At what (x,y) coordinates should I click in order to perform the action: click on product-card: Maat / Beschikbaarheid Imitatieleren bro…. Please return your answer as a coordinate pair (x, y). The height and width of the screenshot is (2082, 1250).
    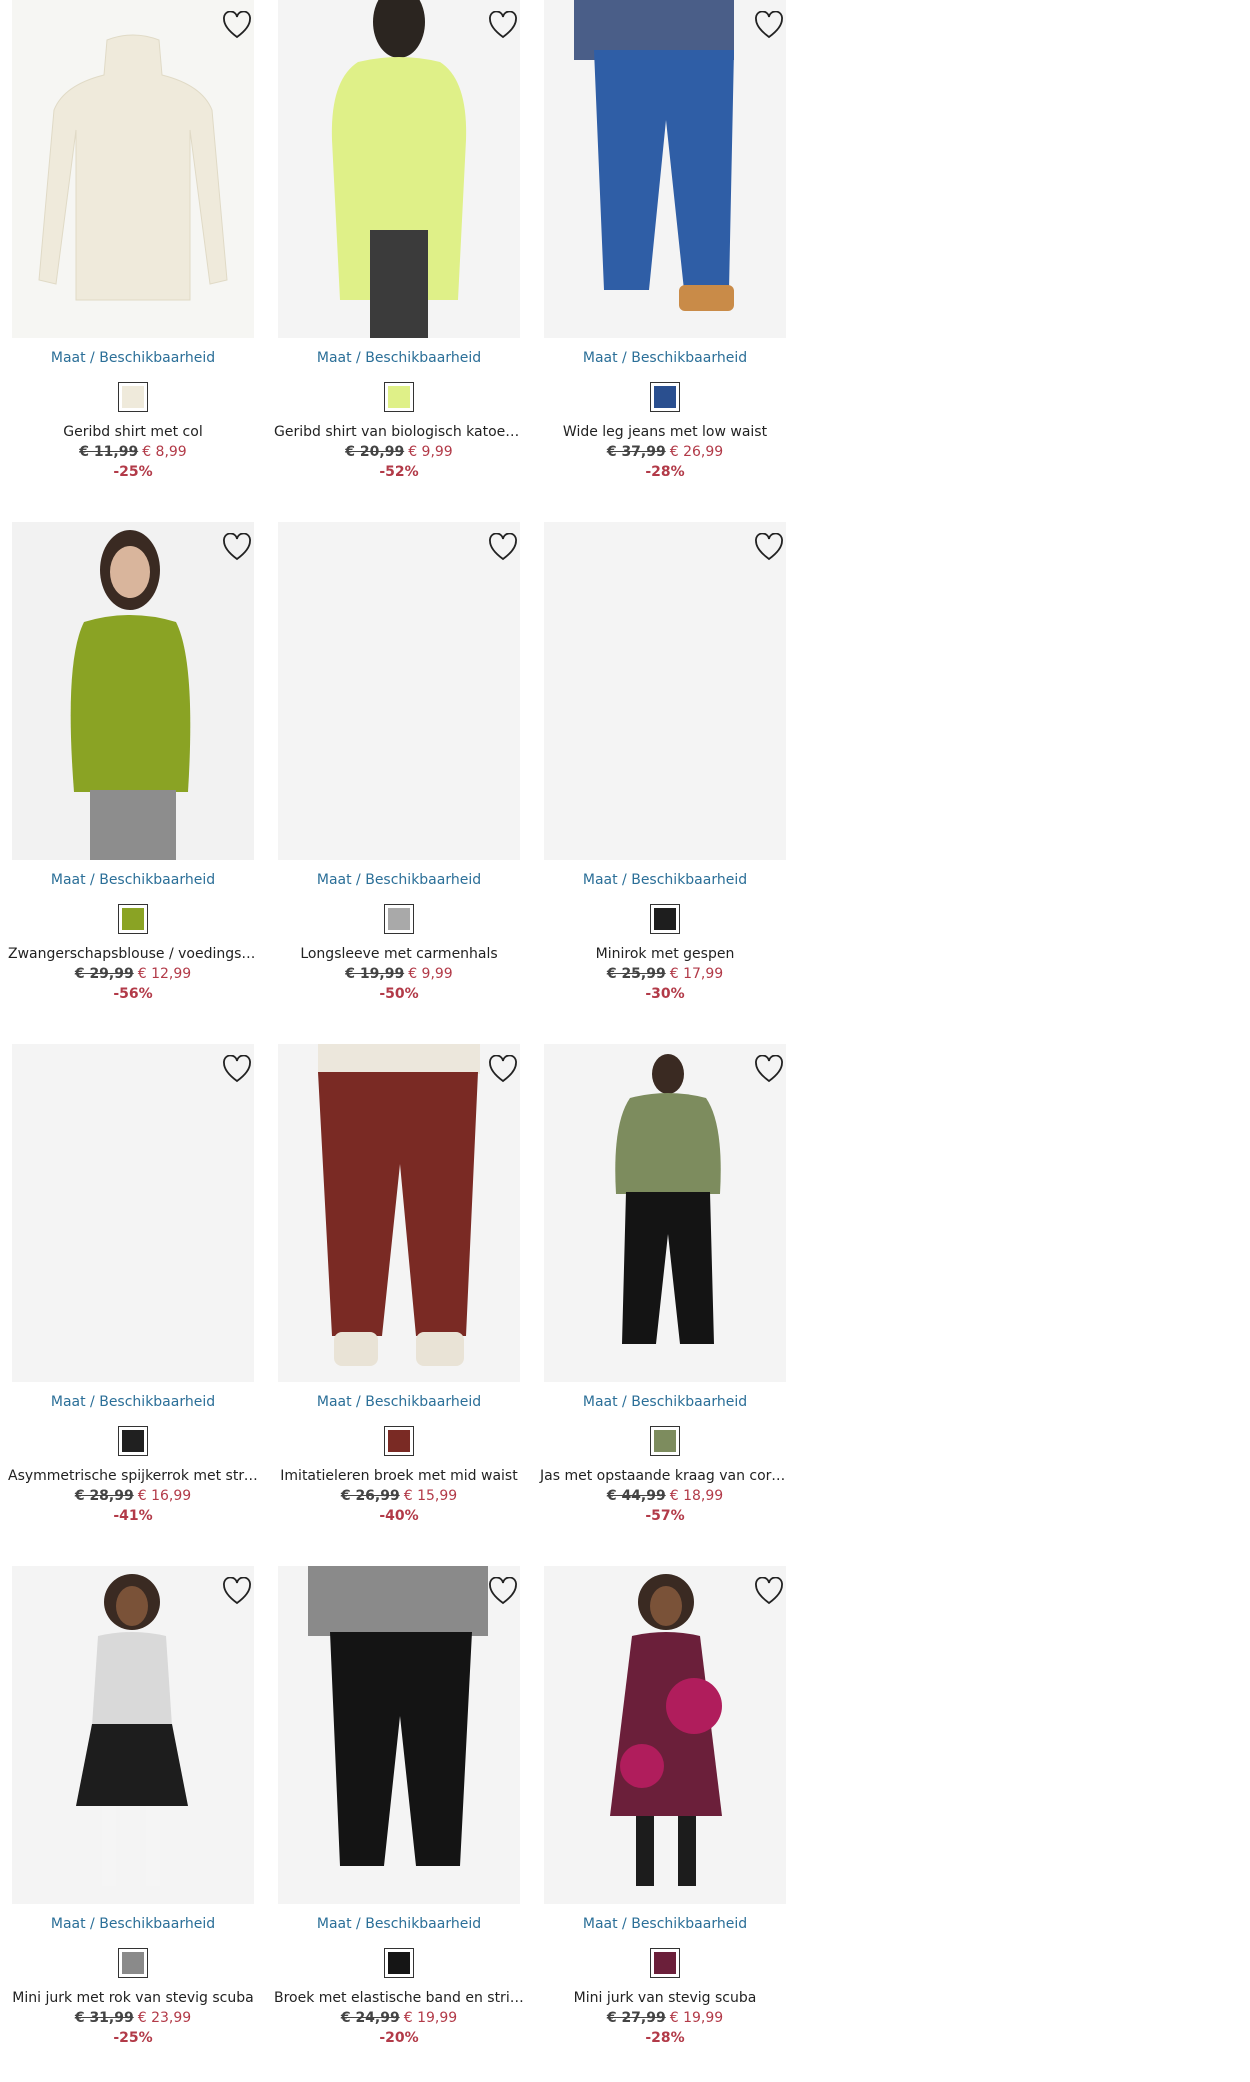
    Looking at the image, I should click on (399, 1304).